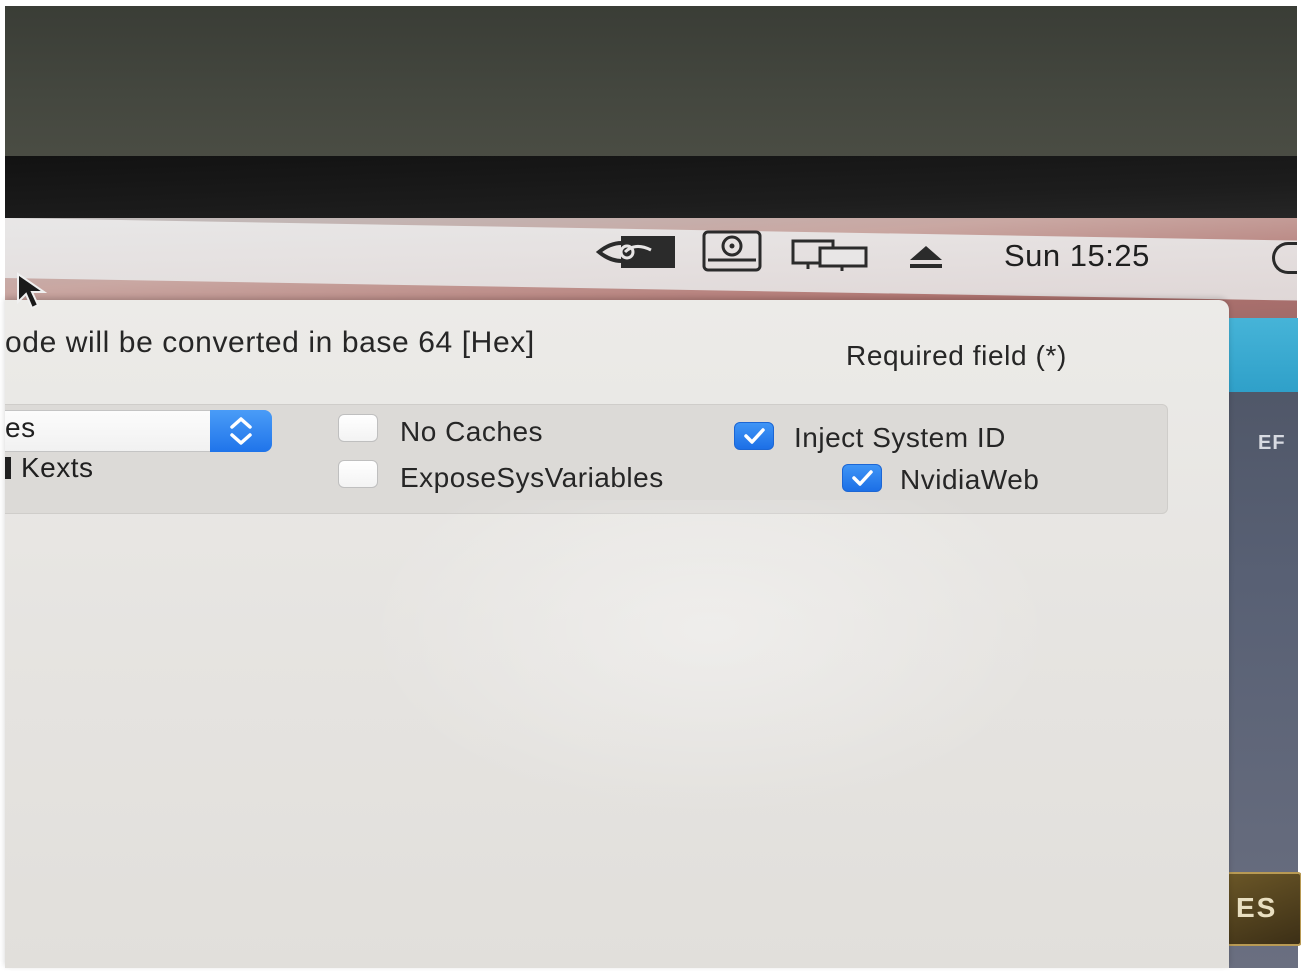 This screenshot has height=971, width=1301. I want to click on disk-icon, so click(732, 253).